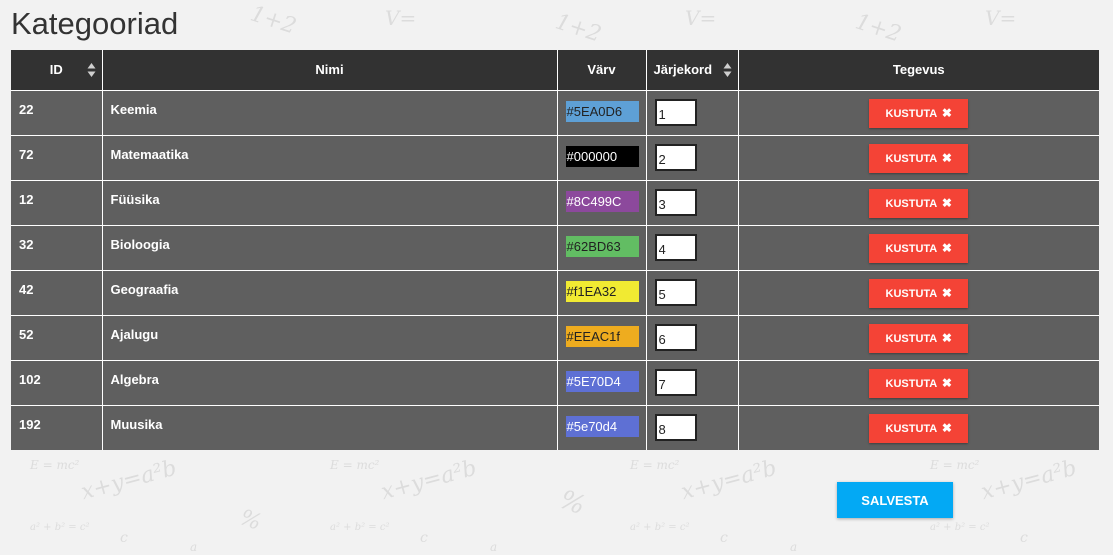 Image resolution: width=1113 pixels, height=555 pixels. What do you see at coordinates (895, 500) in the screenshot?
I see `save-button: SALVESTA` at bounding box center [895, 500].